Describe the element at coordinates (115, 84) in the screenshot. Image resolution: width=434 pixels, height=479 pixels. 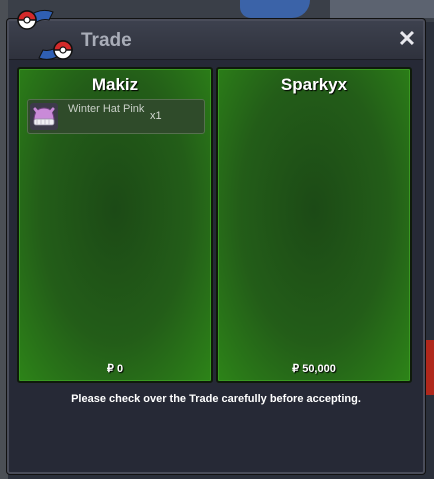
I see `player-name: Makiz` at that location.